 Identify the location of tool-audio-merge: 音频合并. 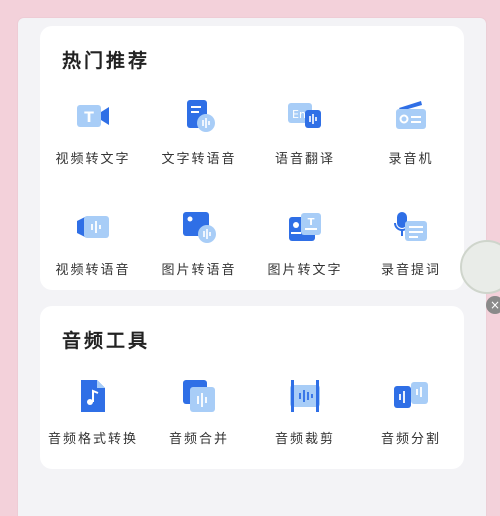
(199, 411).